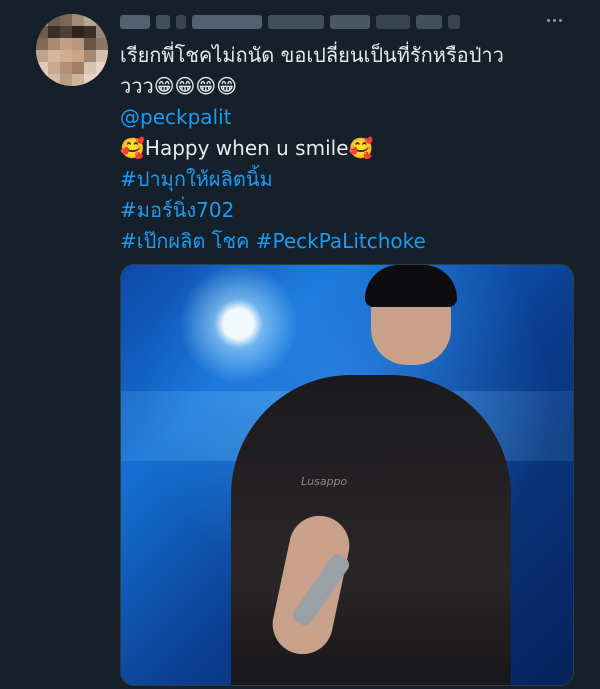 The width and height of the screenshot is (600, 689). Describe the element at coordinates (72, 50) in the screenshot. I see `avatar` at that location.